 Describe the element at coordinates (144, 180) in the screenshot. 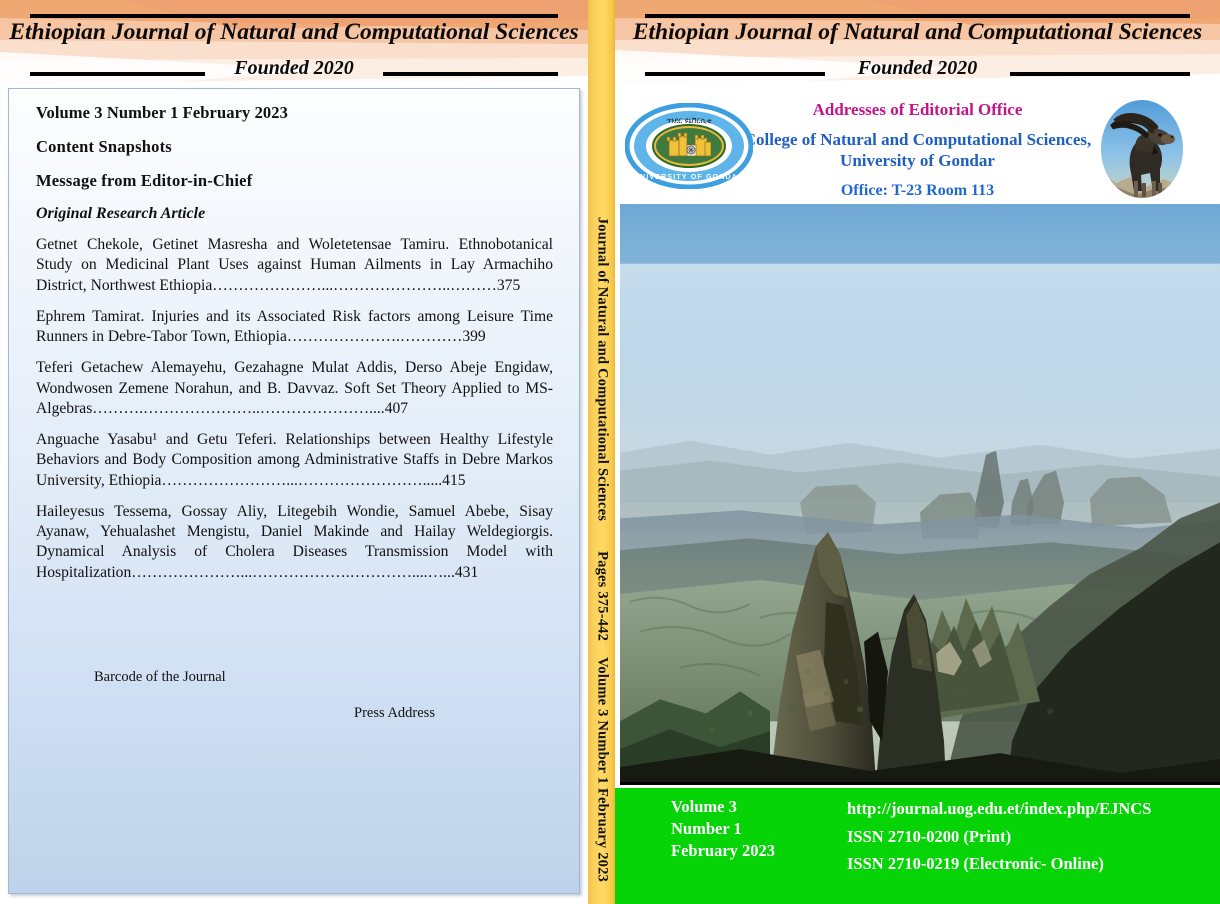

I see `editor-message-heading: Message from Editor-in-Chief` at that location.